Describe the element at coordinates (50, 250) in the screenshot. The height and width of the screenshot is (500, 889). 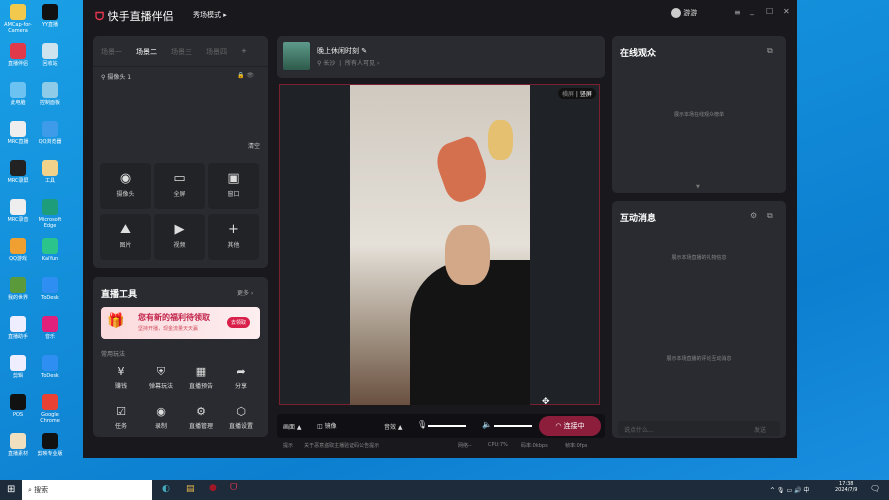
I see `desktop-icon: KaiYun` at that location.